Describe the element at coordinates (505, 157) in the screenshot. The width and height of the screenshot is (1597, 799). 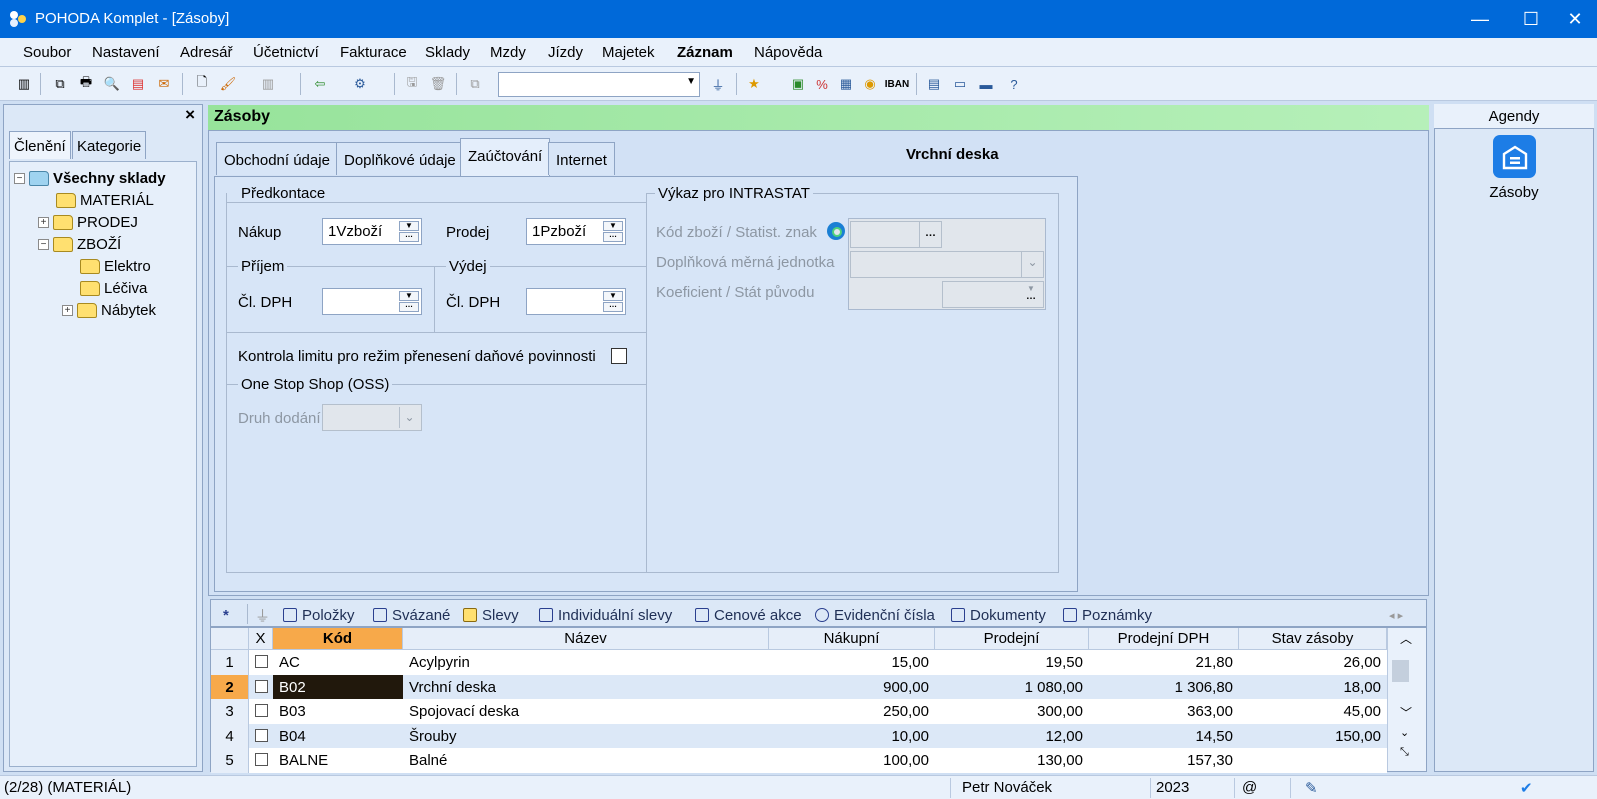
I see `tab-zauctovani: Zaúčtování` at that location.